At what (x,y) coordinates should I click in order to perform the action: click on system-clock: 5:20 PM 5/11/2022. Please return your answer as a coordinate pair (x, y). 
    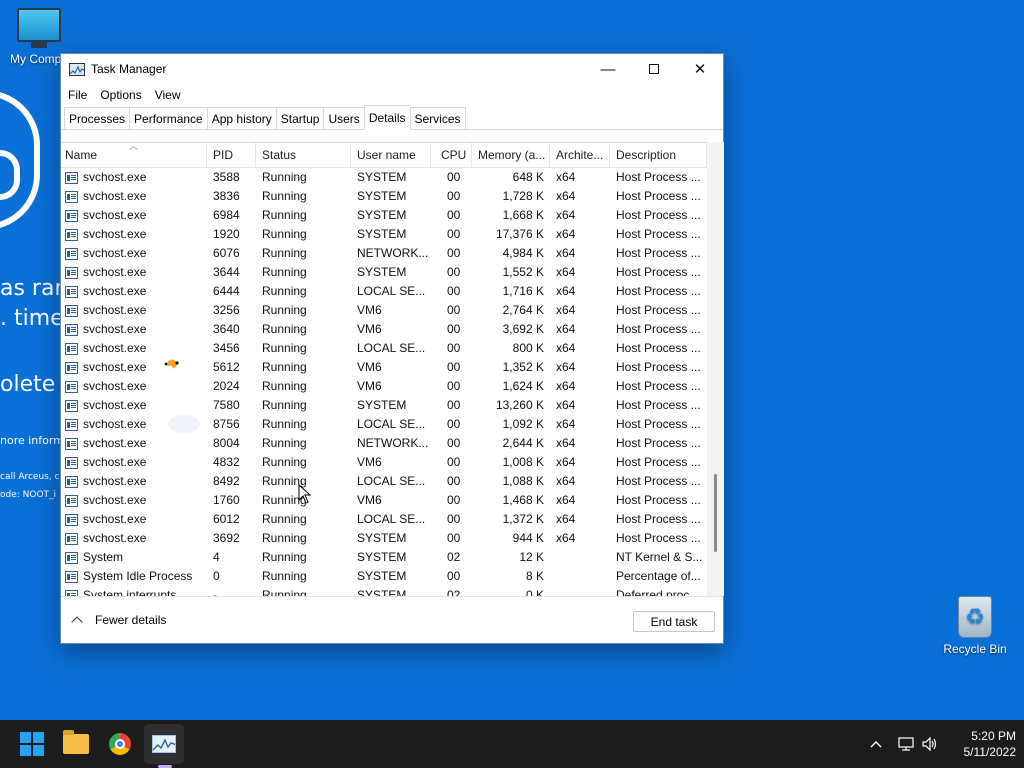
    Looking at the image, I should click on (978, 744).